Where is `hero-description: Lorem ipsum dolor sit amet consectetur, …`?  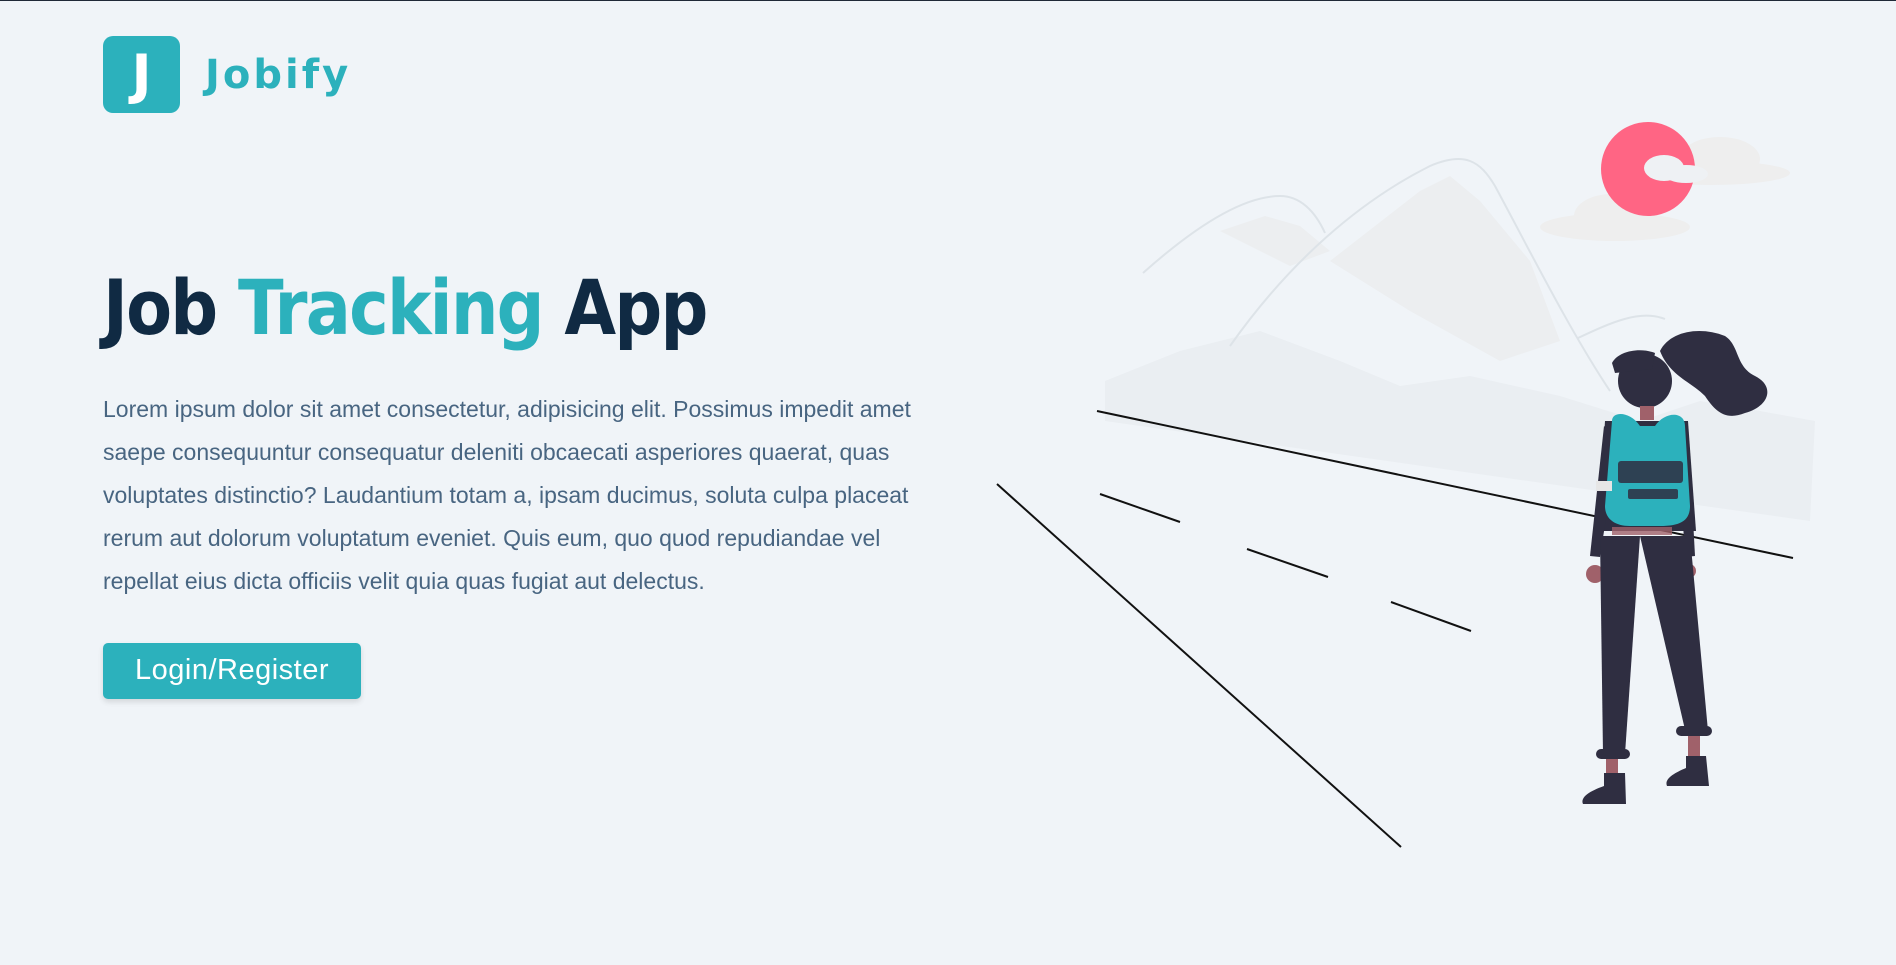
hero-description: Lorem ipsum dolor sit amet consectetur, … is located at coordinates (507, 495).